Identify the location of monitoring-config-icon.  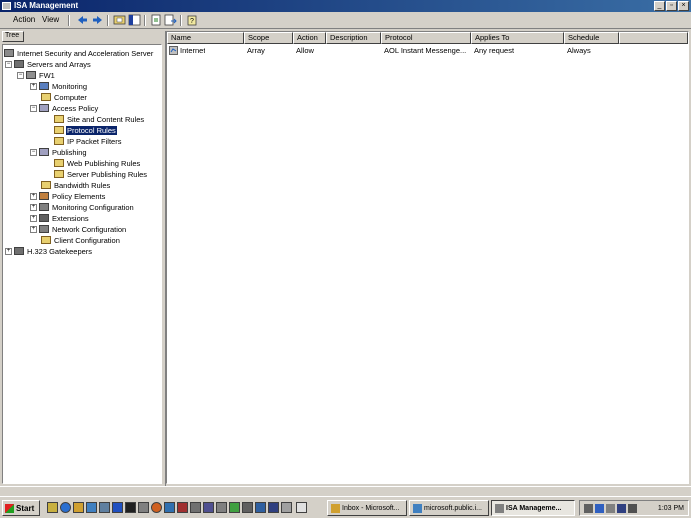
(44, 207).